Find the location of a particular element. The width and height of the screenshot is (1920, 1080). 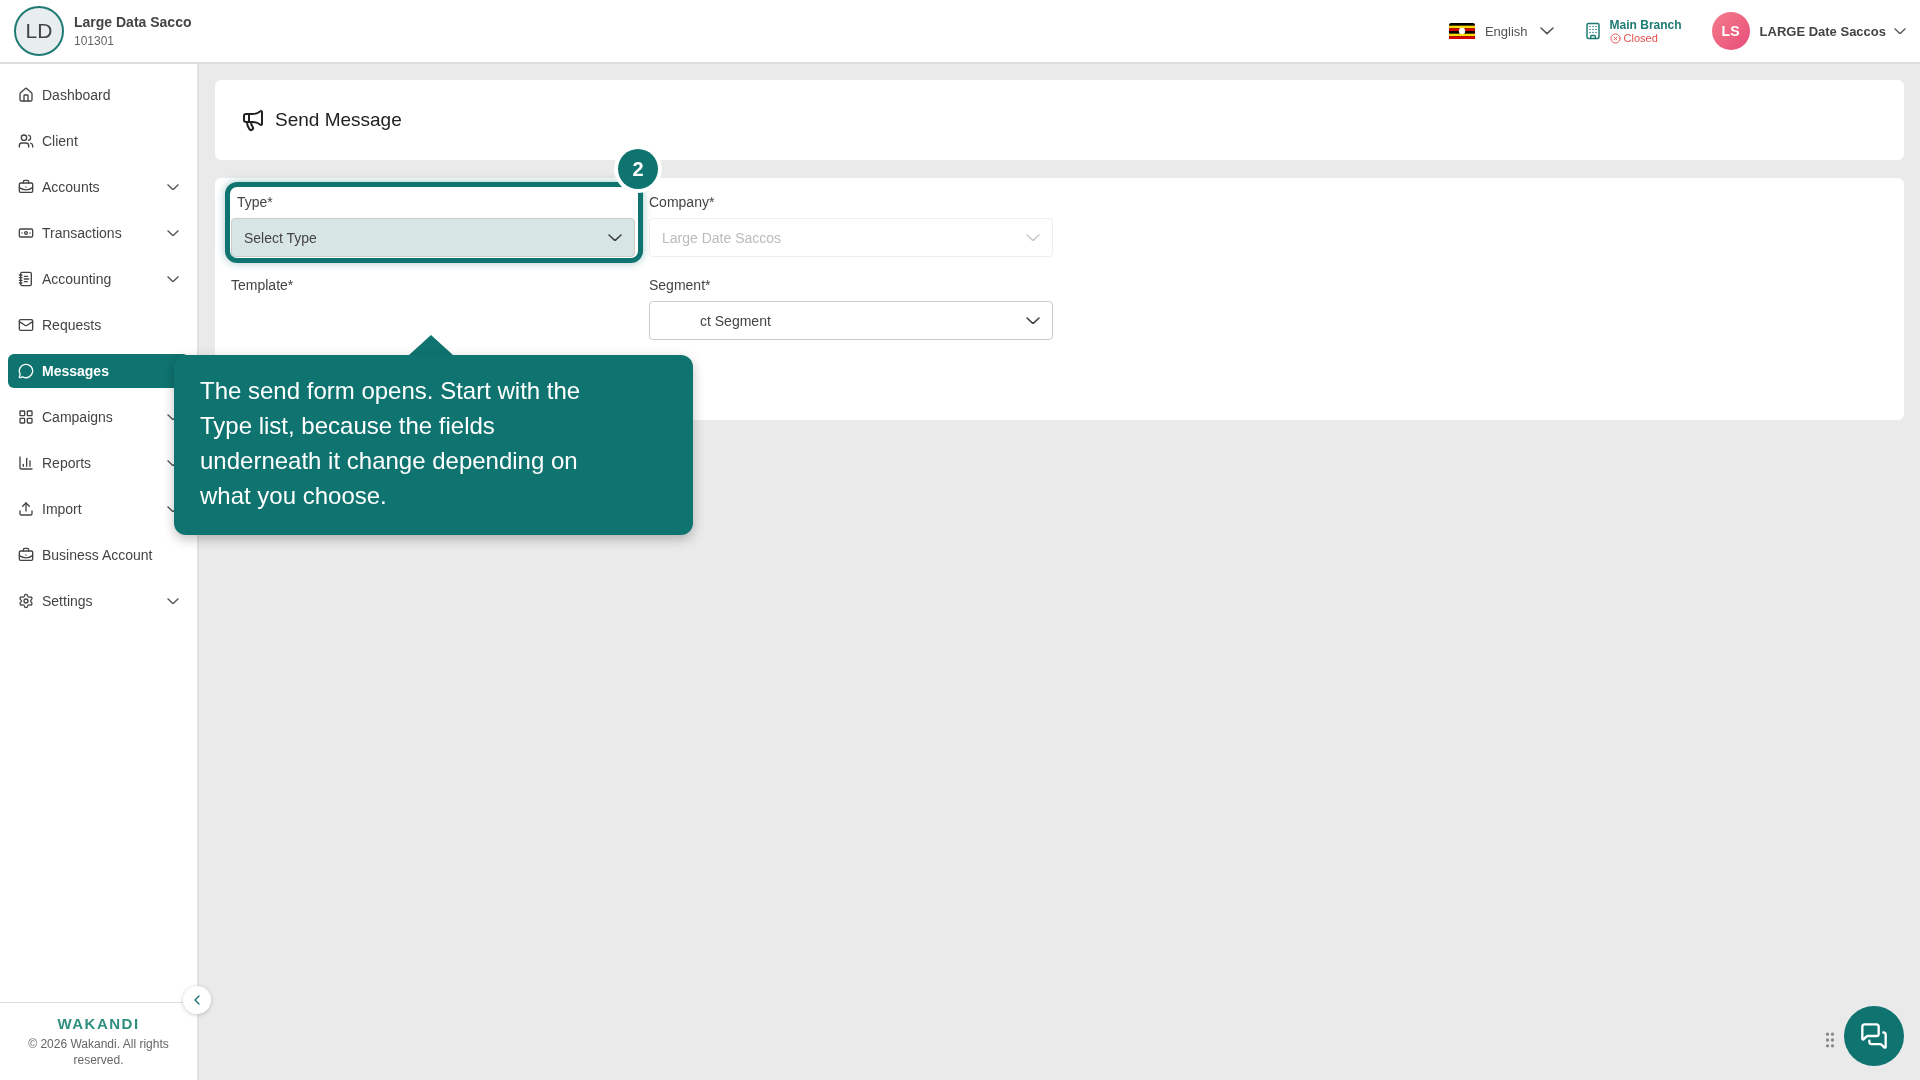

sidebar-item: Campaigns is located at coordinates (98, 417).